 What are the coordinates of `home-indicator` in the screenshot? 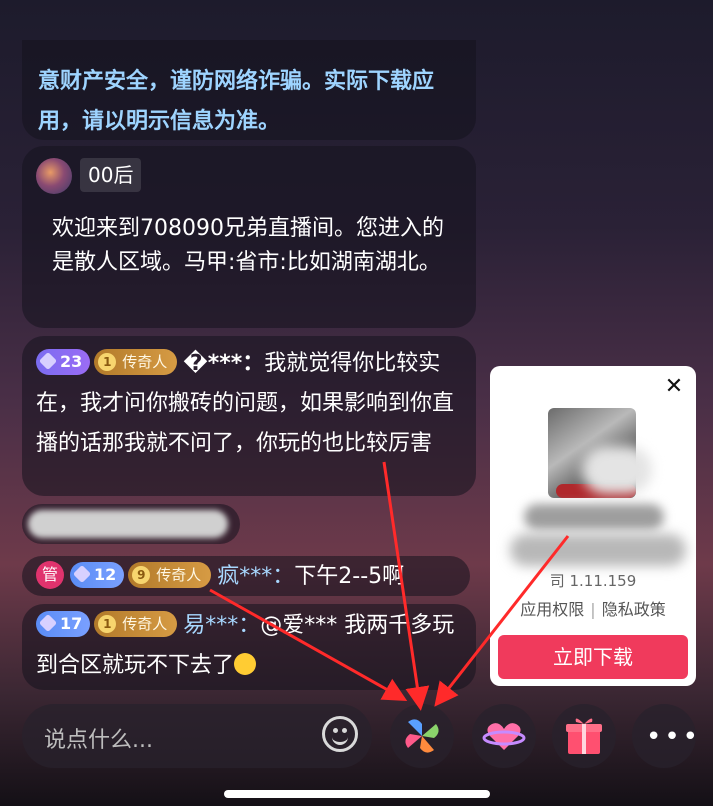 It's located at (357, 794).